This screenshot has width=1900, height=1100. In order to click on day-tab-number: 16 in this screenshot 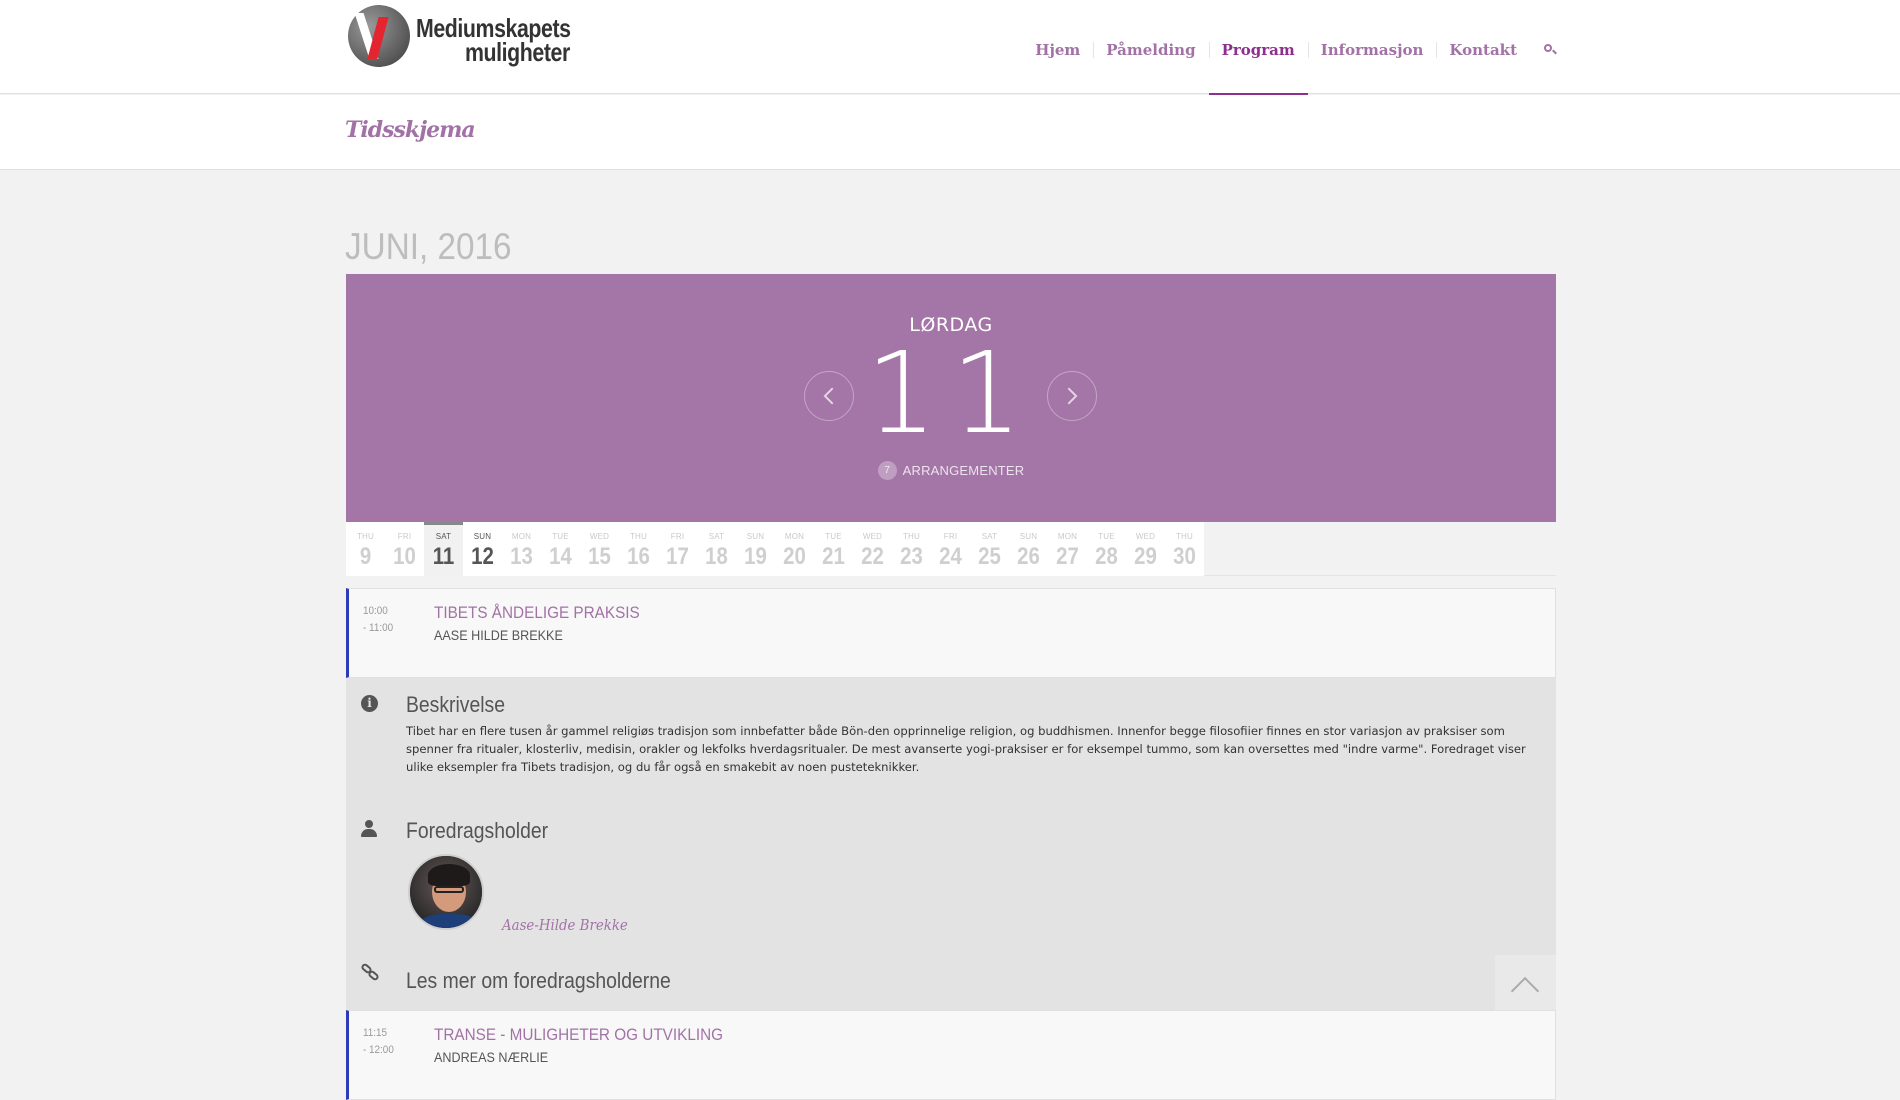, I will do `click(638, 556)`.